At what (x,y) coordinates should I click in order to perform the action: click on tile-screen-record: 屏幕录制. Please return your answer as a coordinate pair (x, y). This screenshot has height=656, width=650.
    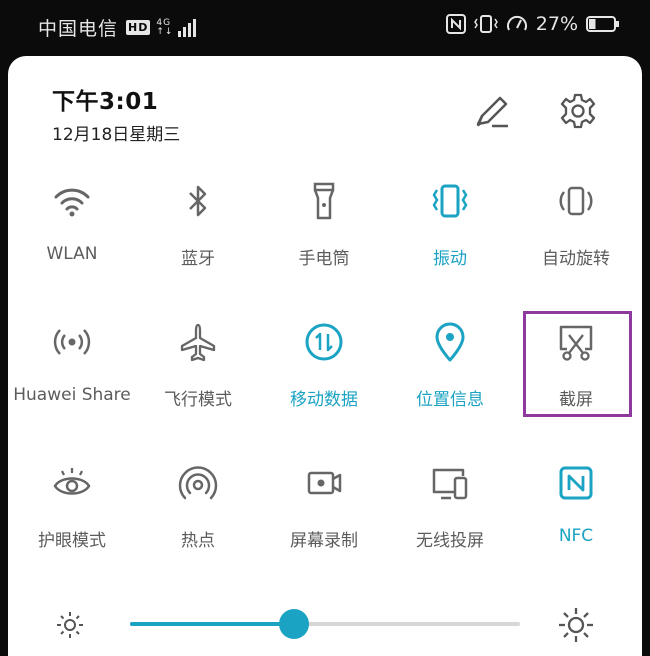
    Looking at the image, I should click on (324, 517).